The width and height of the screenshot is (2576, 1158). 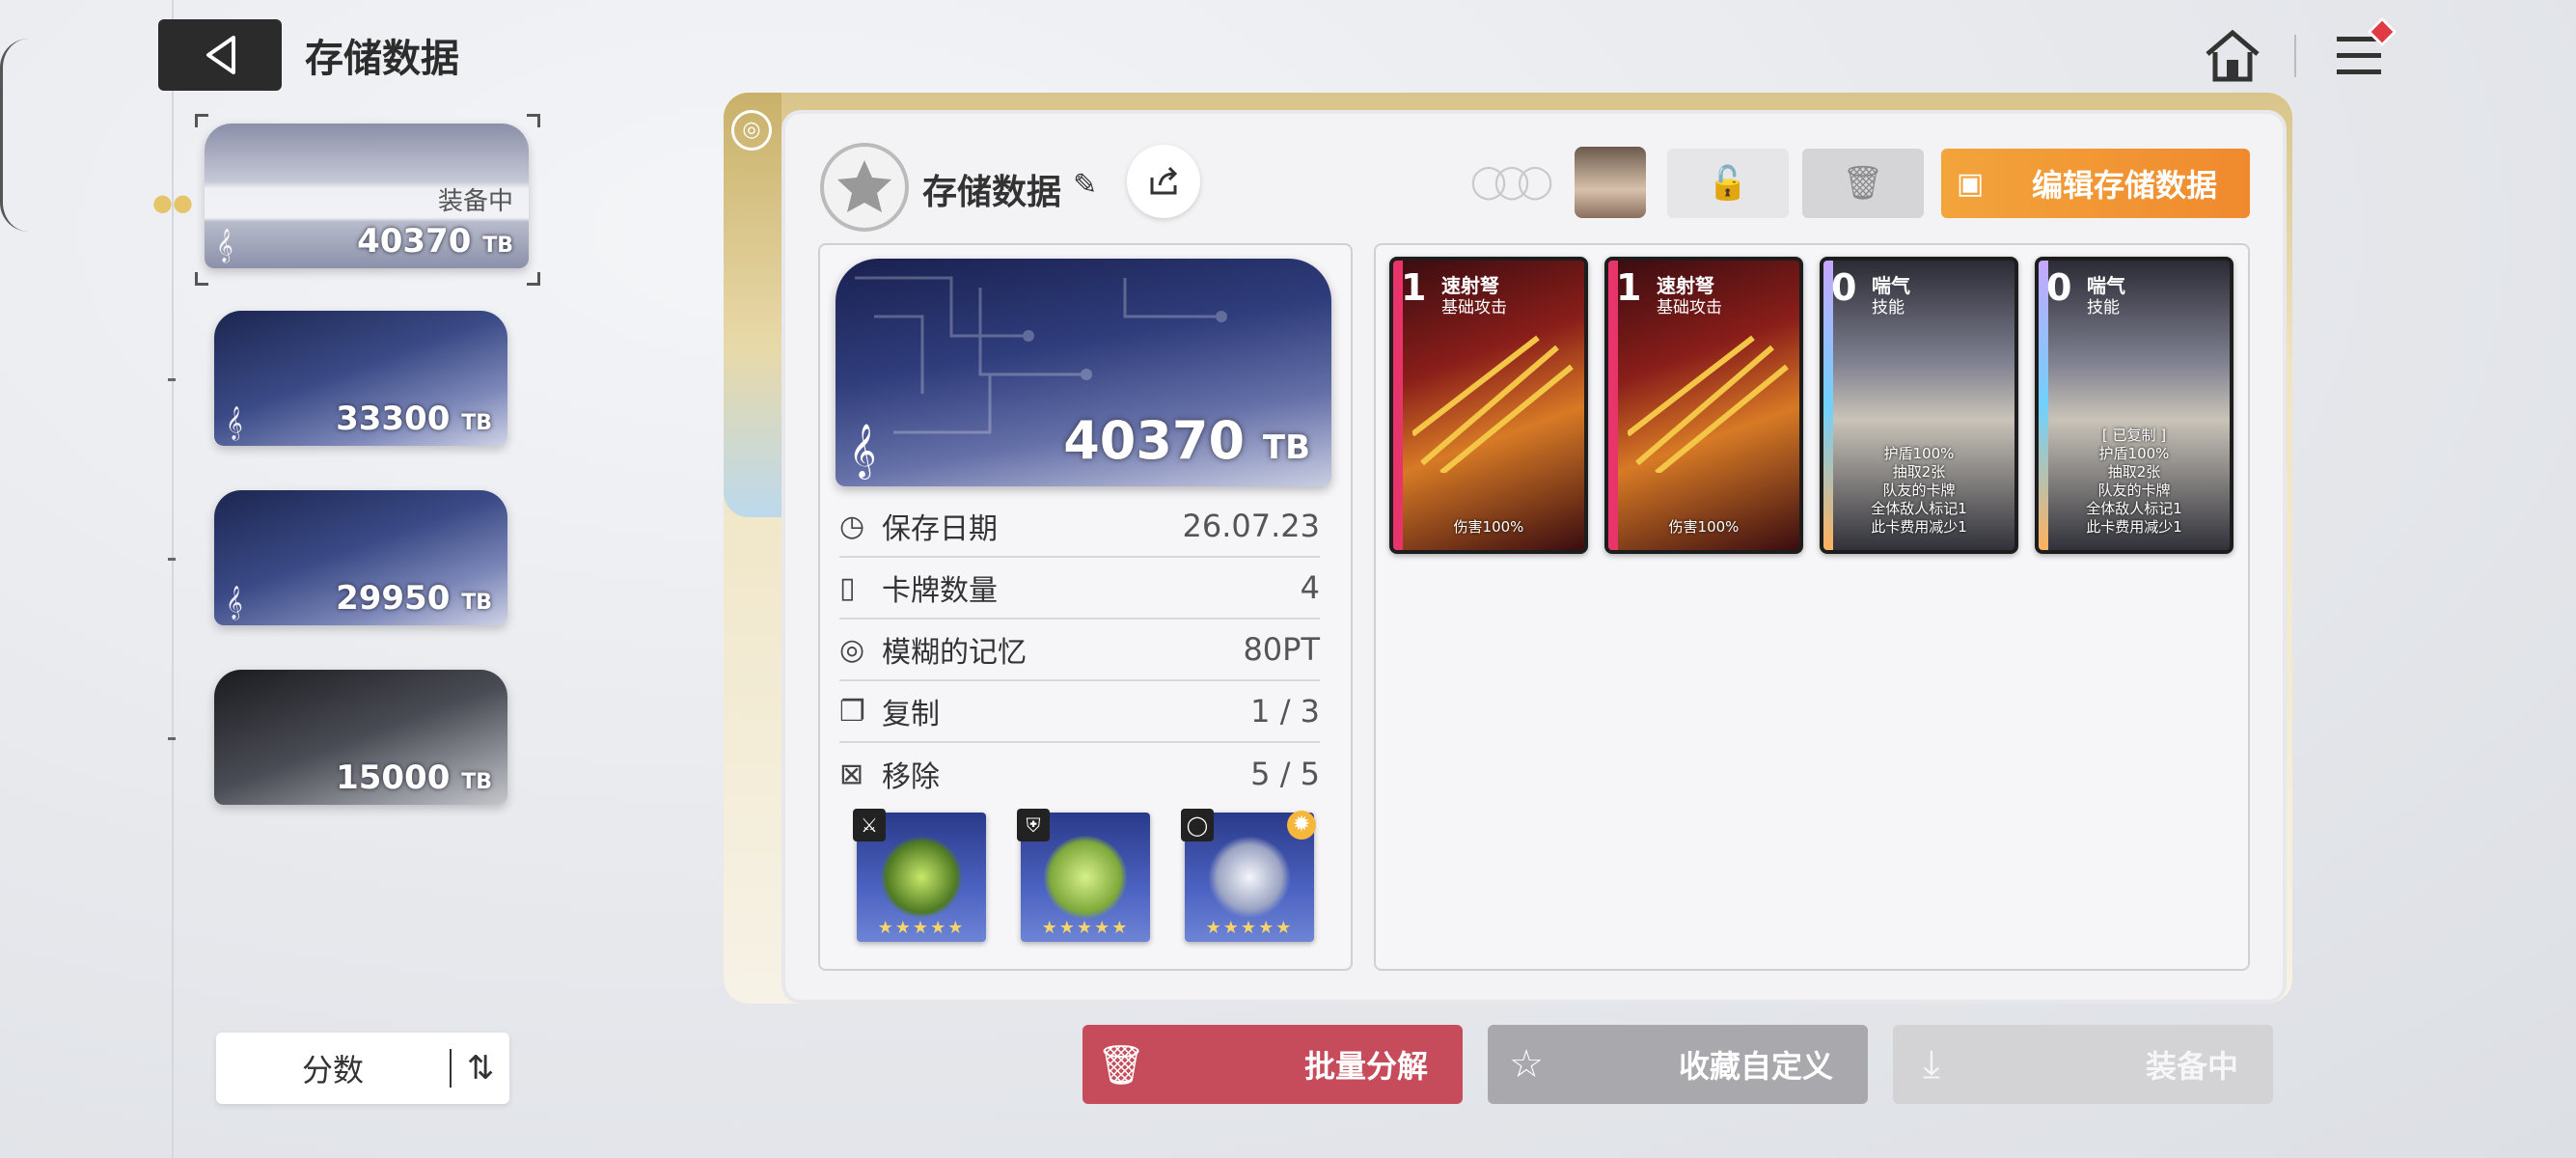 What do you see at coordinates (1756, 1066) in the screenshot?
I see `collect-custom-label: 收藏自定义` at bounding box center [1756, 1066].